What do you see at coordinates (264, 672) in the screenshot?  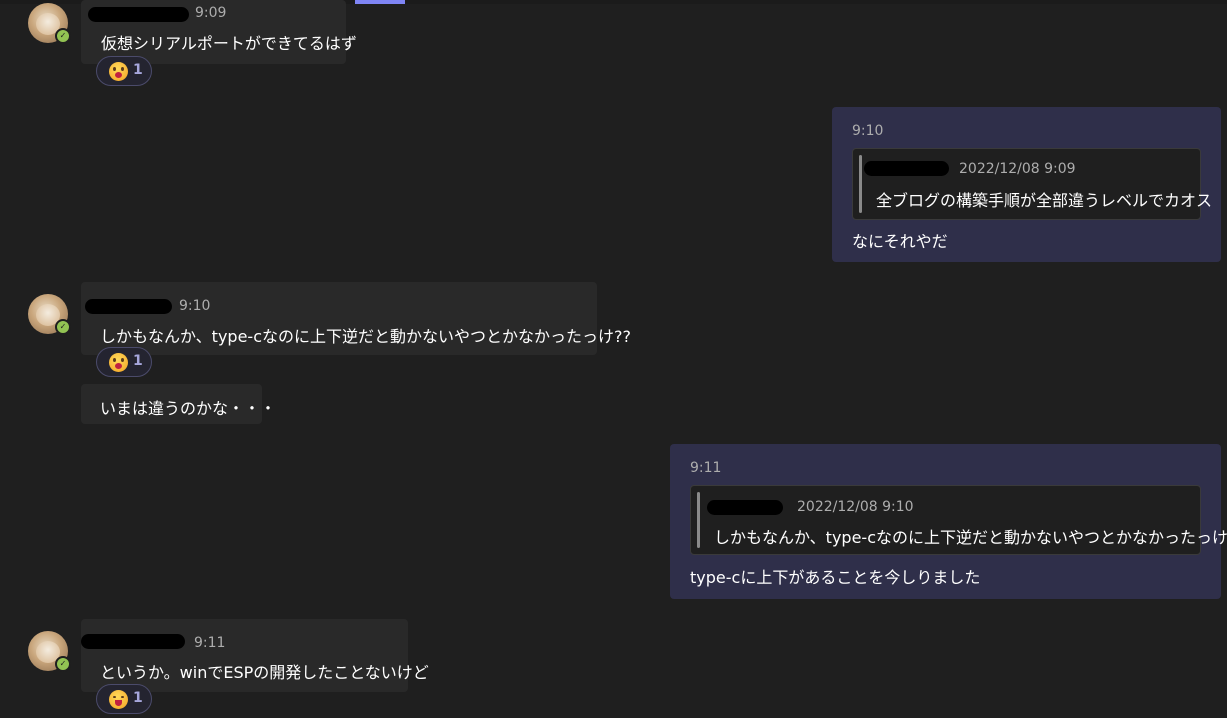 I see `message-text: というか。winでESPの開発したことないけど` at bounding box center [264, 672].